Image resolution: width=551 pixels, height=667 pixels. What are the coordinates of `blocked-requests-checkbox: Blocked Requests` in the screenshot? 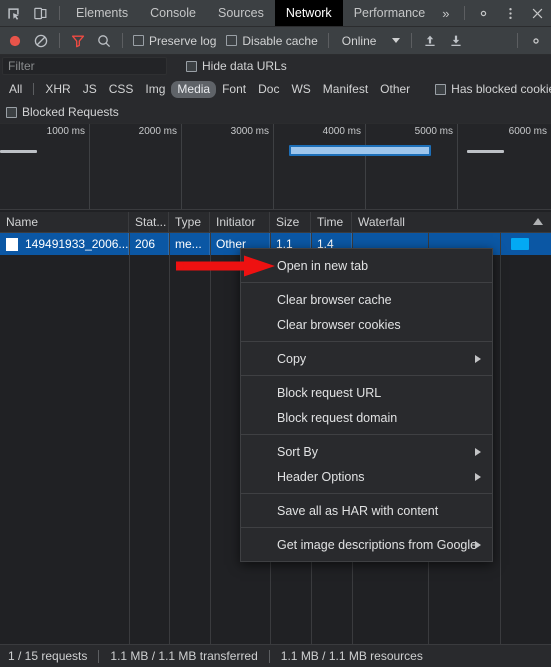 It's located at (65, 112).